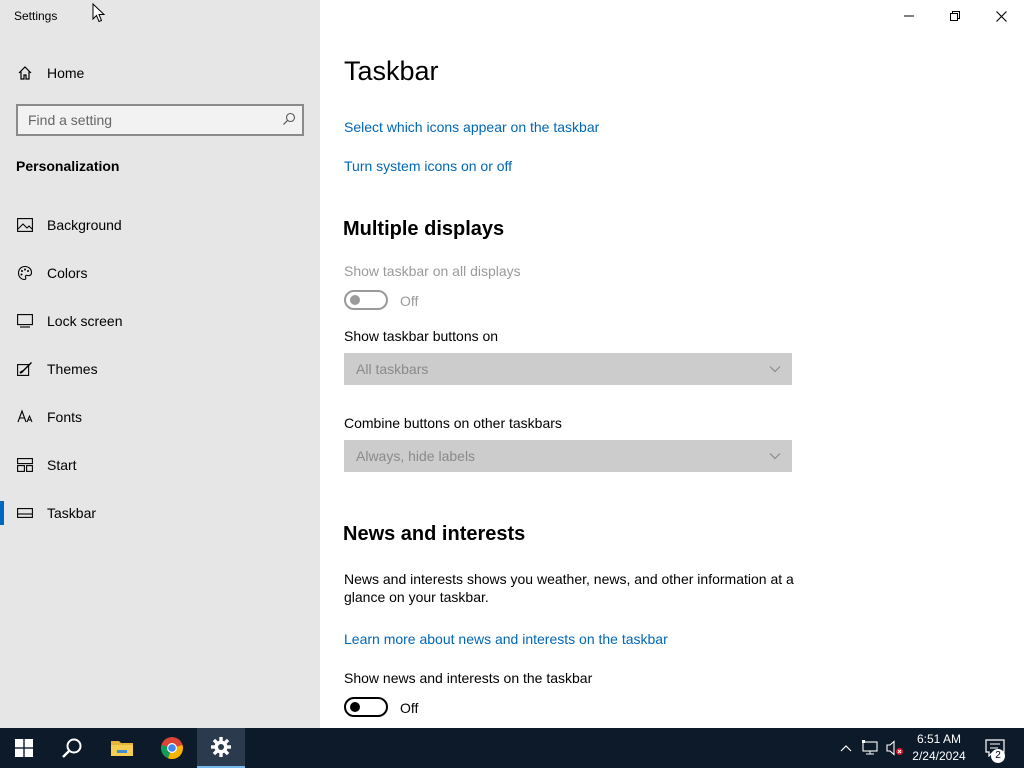 The width and height of the screenshot is (1024, 768). I want to click on page-title: Taskbar, so click(391, 71).